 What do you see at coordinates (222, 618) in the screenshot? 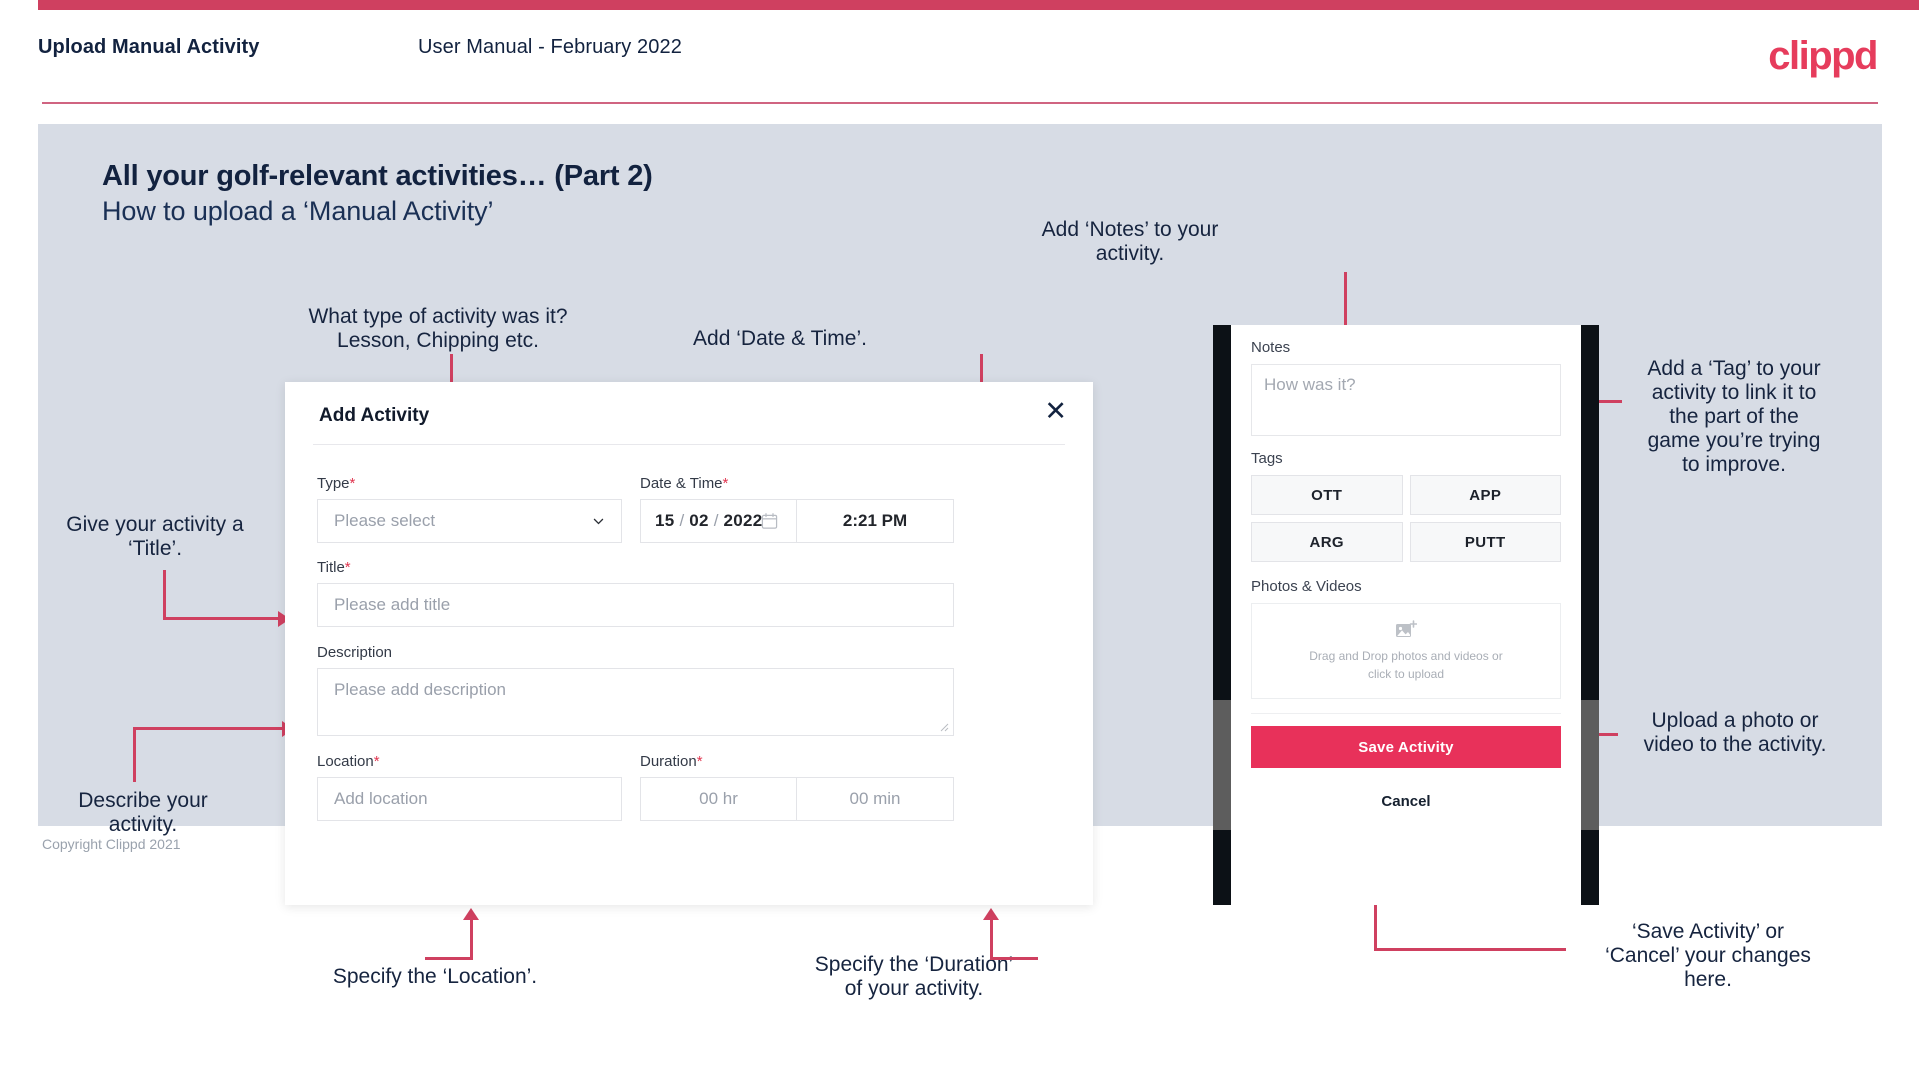
I see `leader-title-h` at bounding box center [222, 618].